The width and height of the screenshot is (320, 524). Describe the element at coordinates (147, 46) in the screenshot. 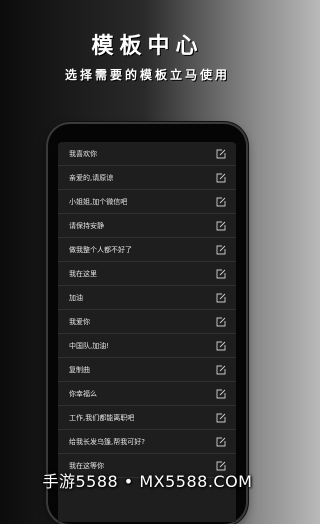

I see `page-title: 模板中心` at that location.